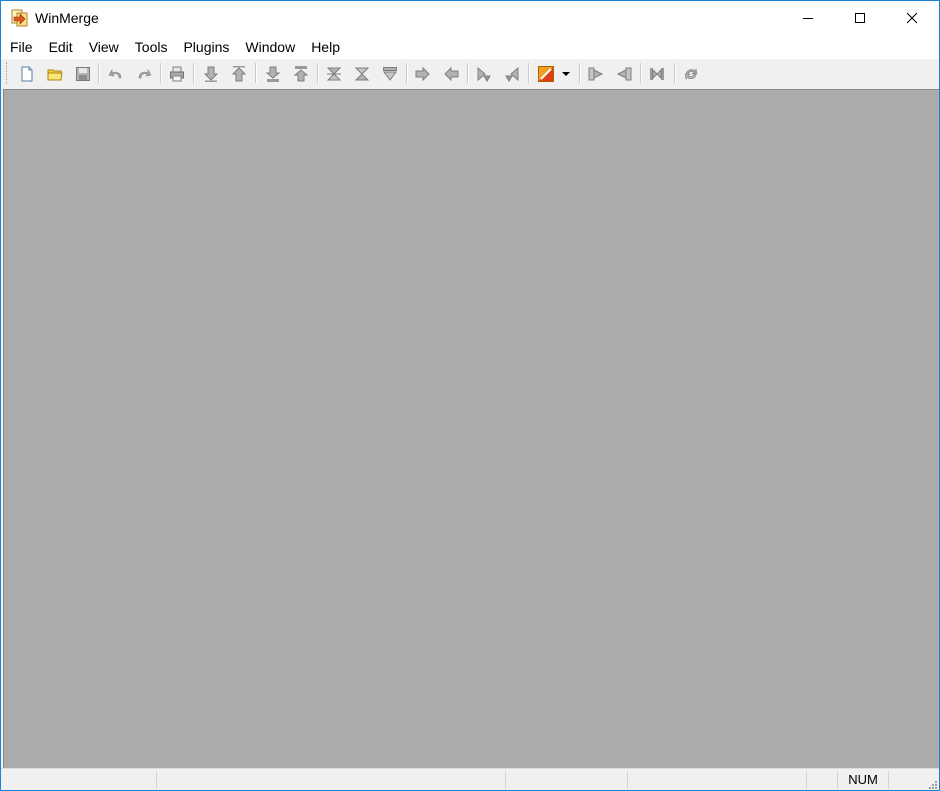 This screenshot has height=791, width=940. I want to click on copy-right-advance-icon, so click(484, 74).